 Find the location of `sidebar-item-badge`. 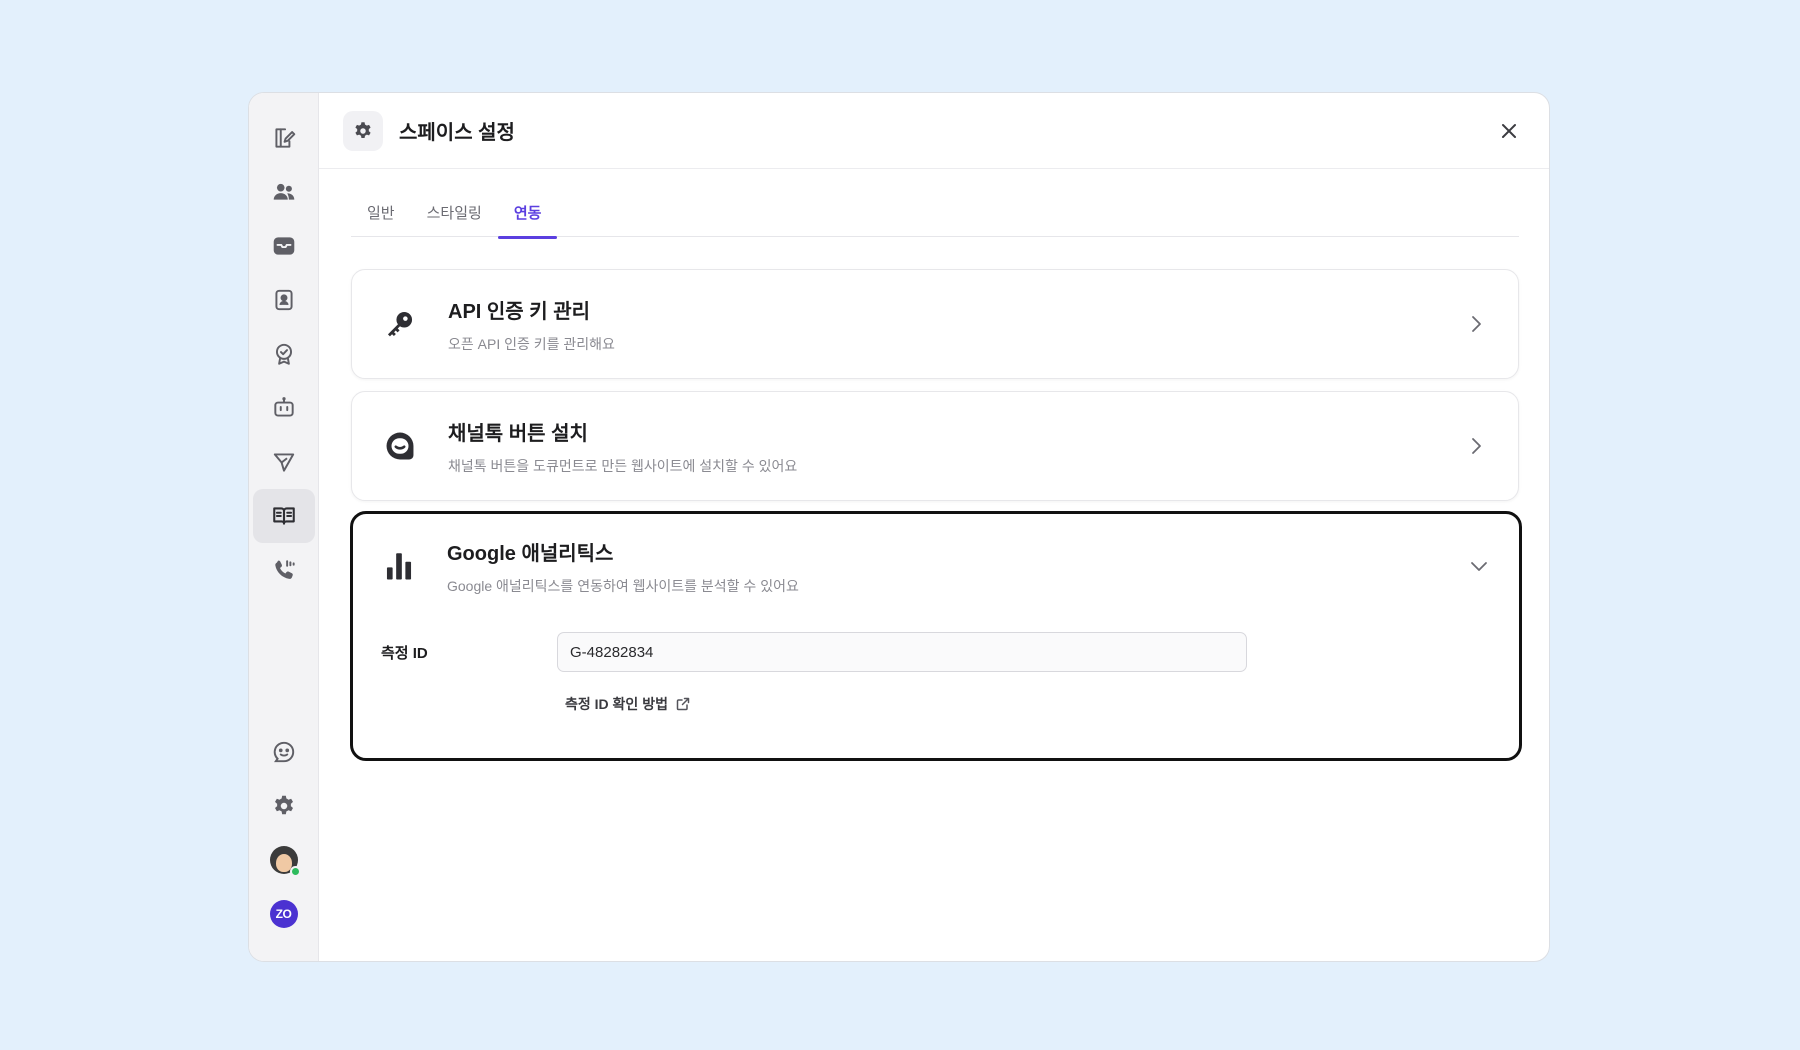

sidebar-item-badge is located at coordinates (284, 354).